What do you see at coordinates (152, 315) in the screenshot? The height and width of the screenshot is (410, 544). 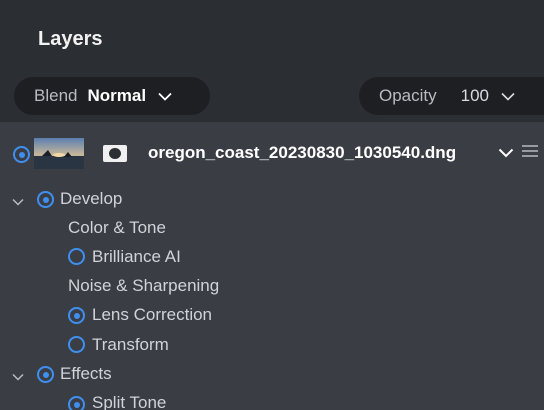 I see `tree-lens-correction: Lens Correction` at bounding box center [152, 315].